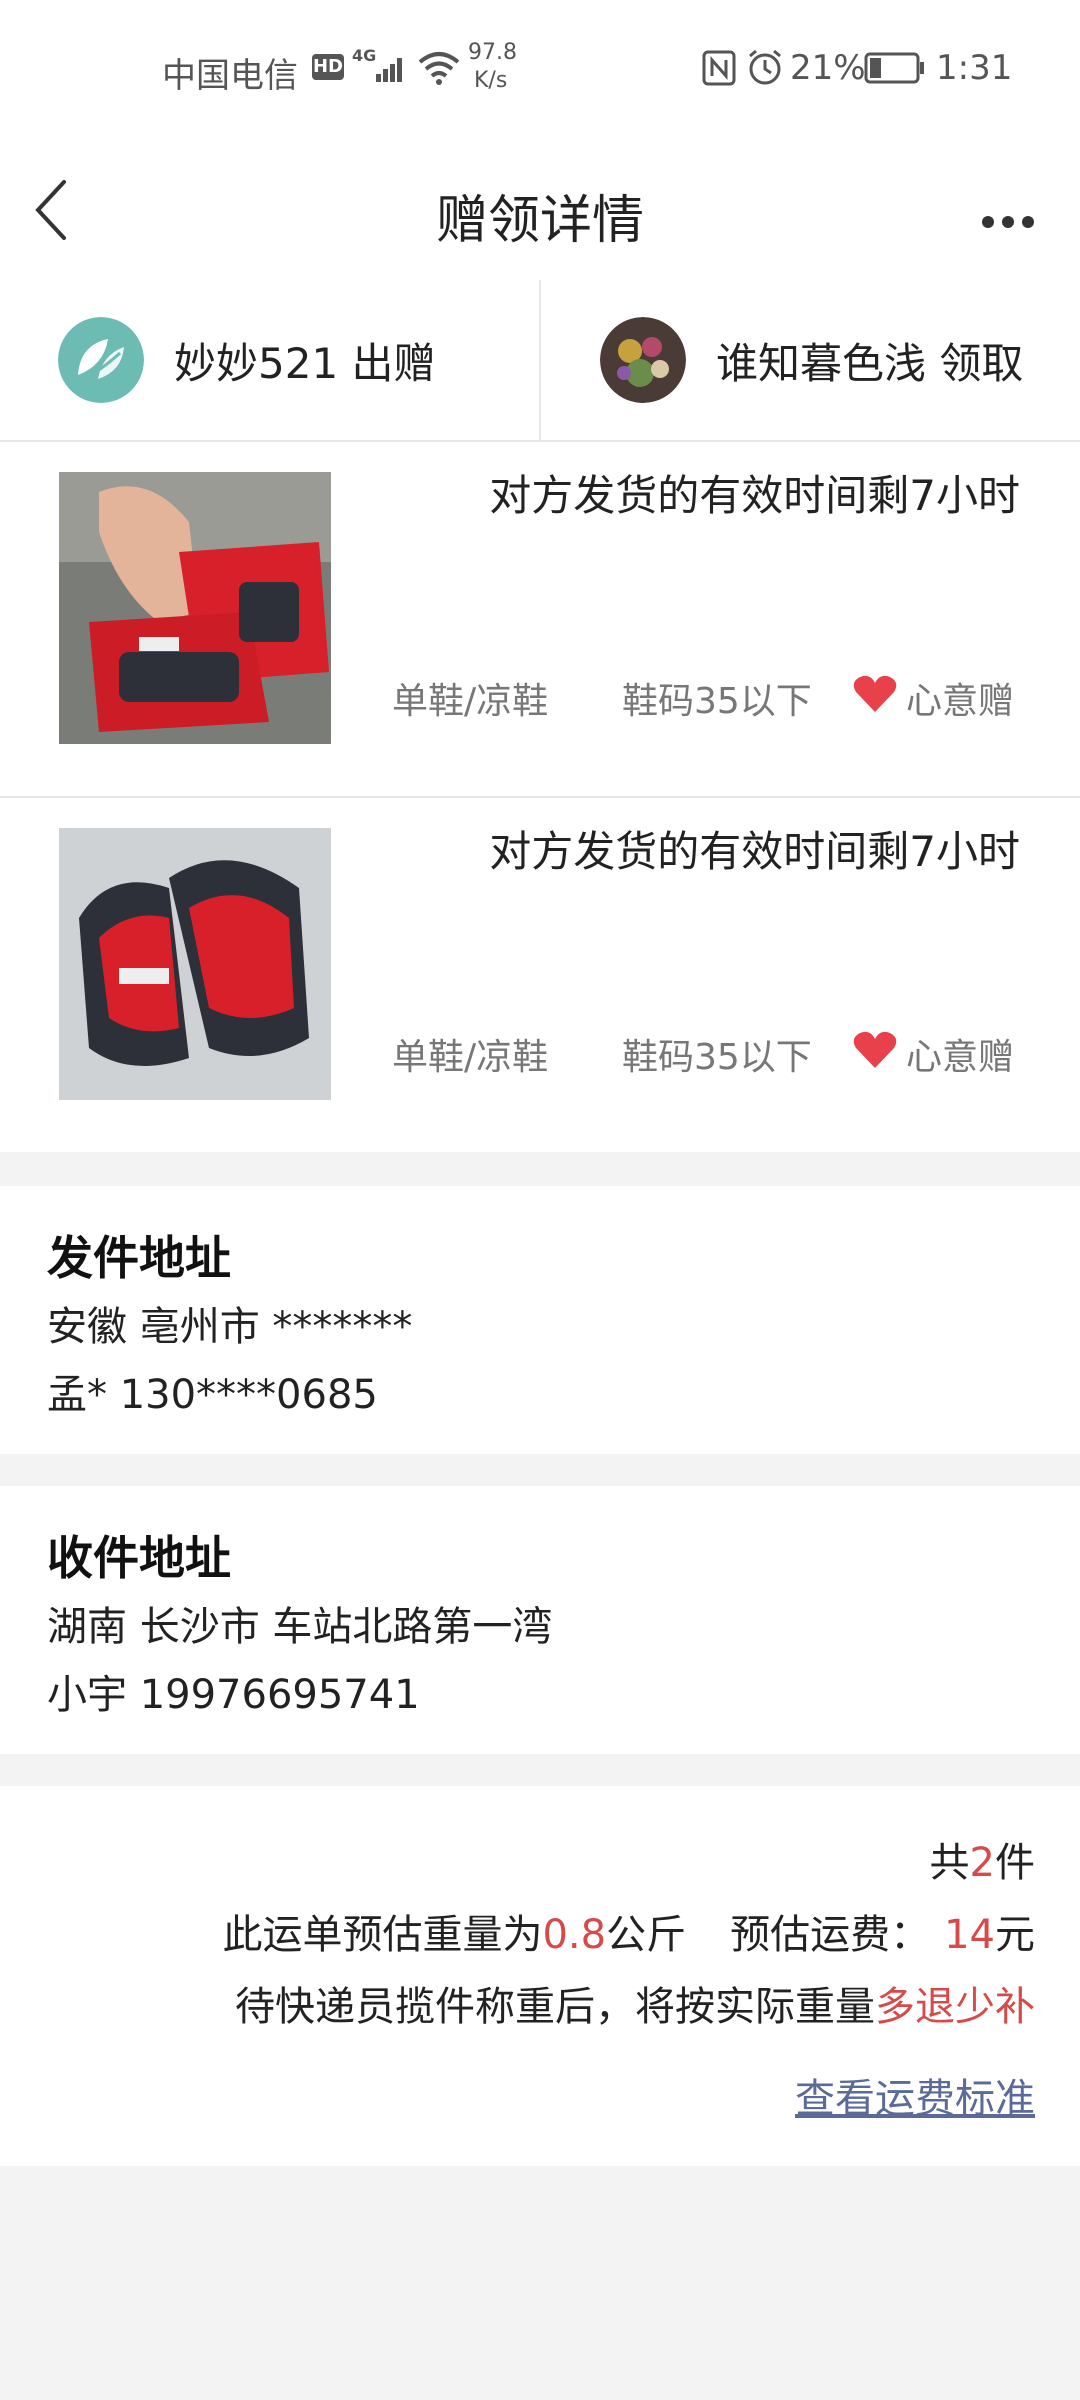 The height and width of the screenshot is (2400, 1080). I want to click on fee-unit: 元, so click(1015, 1935).